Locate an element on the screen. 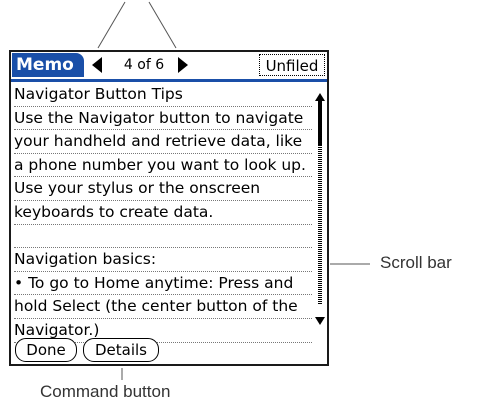  done-button: Done is located at coordinates (46, 350).